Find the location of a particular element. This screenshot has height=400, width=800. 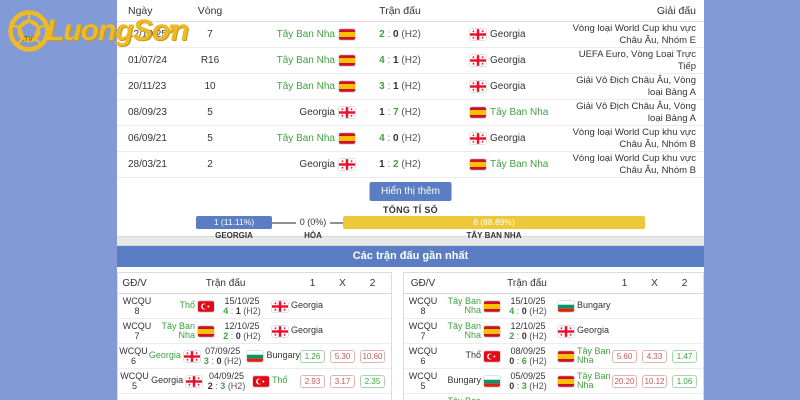

show-more-button: Hiển thị thêm is located at coordinates (410, 191).